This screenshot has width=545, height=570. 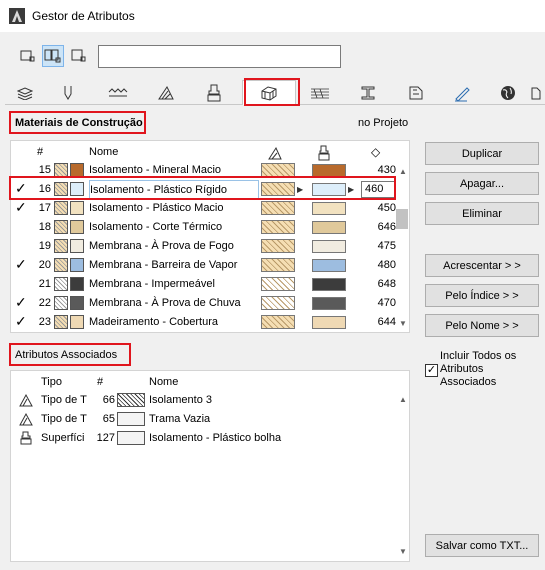 What do you see at coordinates (53, 56) in the screenshot?
I see `view-split-icon` at bounding box center [53, 56].